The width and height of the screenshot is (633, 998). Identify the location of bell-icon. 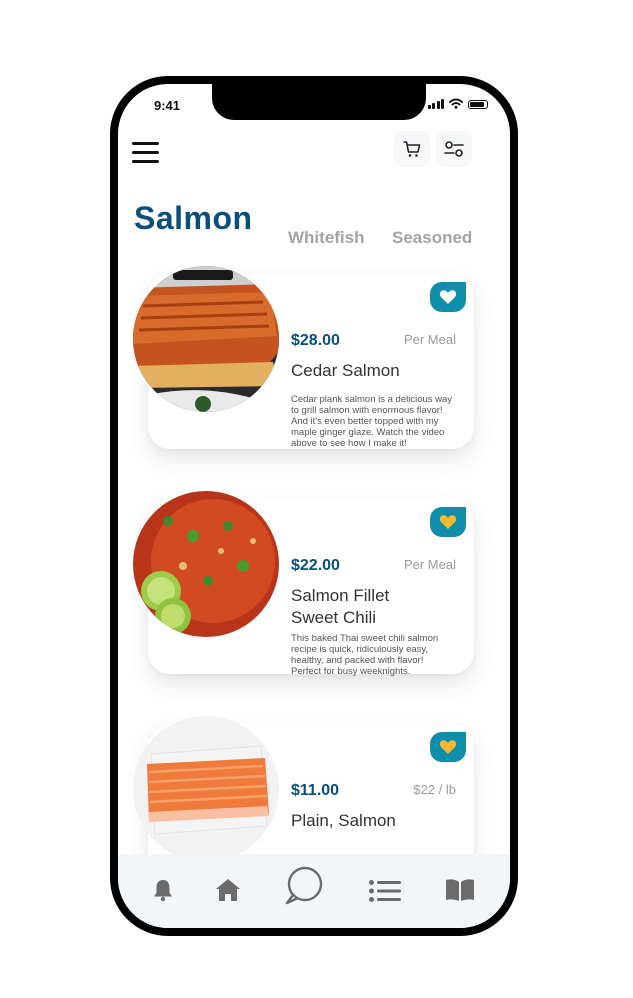
(163, 891).